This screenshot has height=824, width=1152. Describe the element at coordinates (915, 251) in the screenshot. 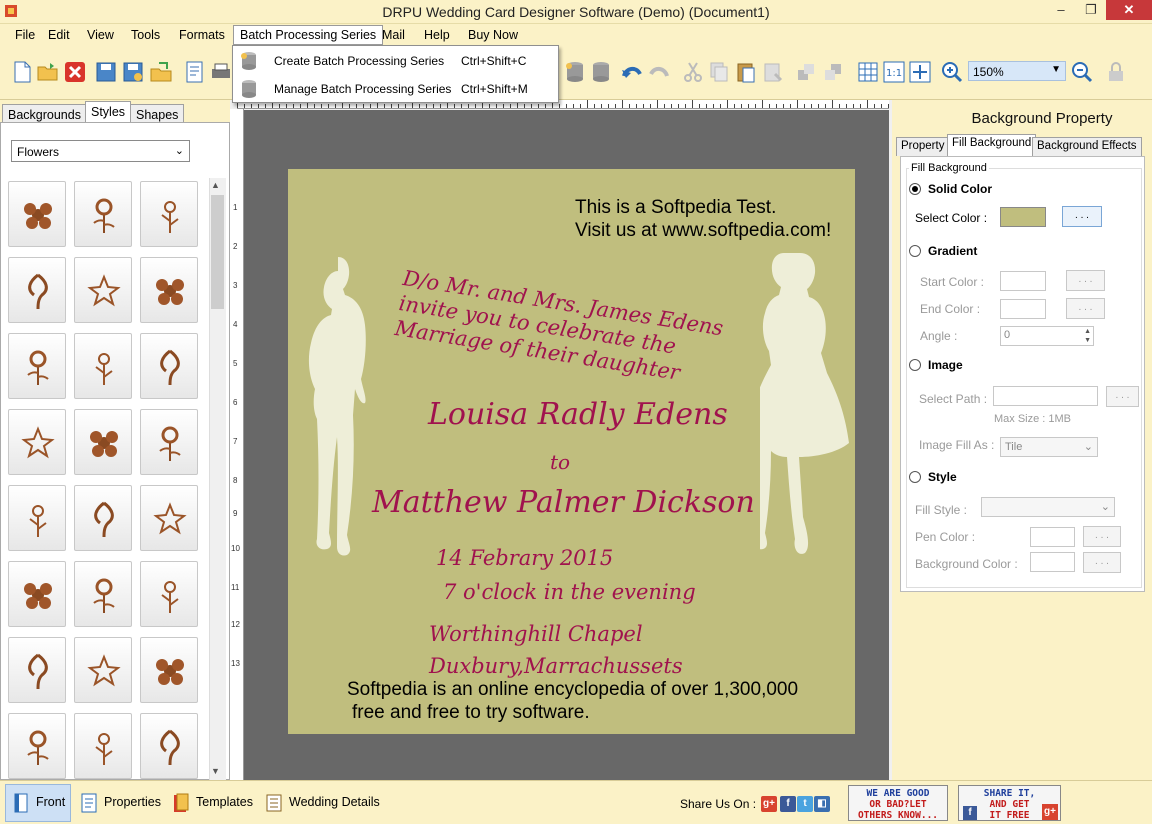

I see `gradient-radio` at that location.